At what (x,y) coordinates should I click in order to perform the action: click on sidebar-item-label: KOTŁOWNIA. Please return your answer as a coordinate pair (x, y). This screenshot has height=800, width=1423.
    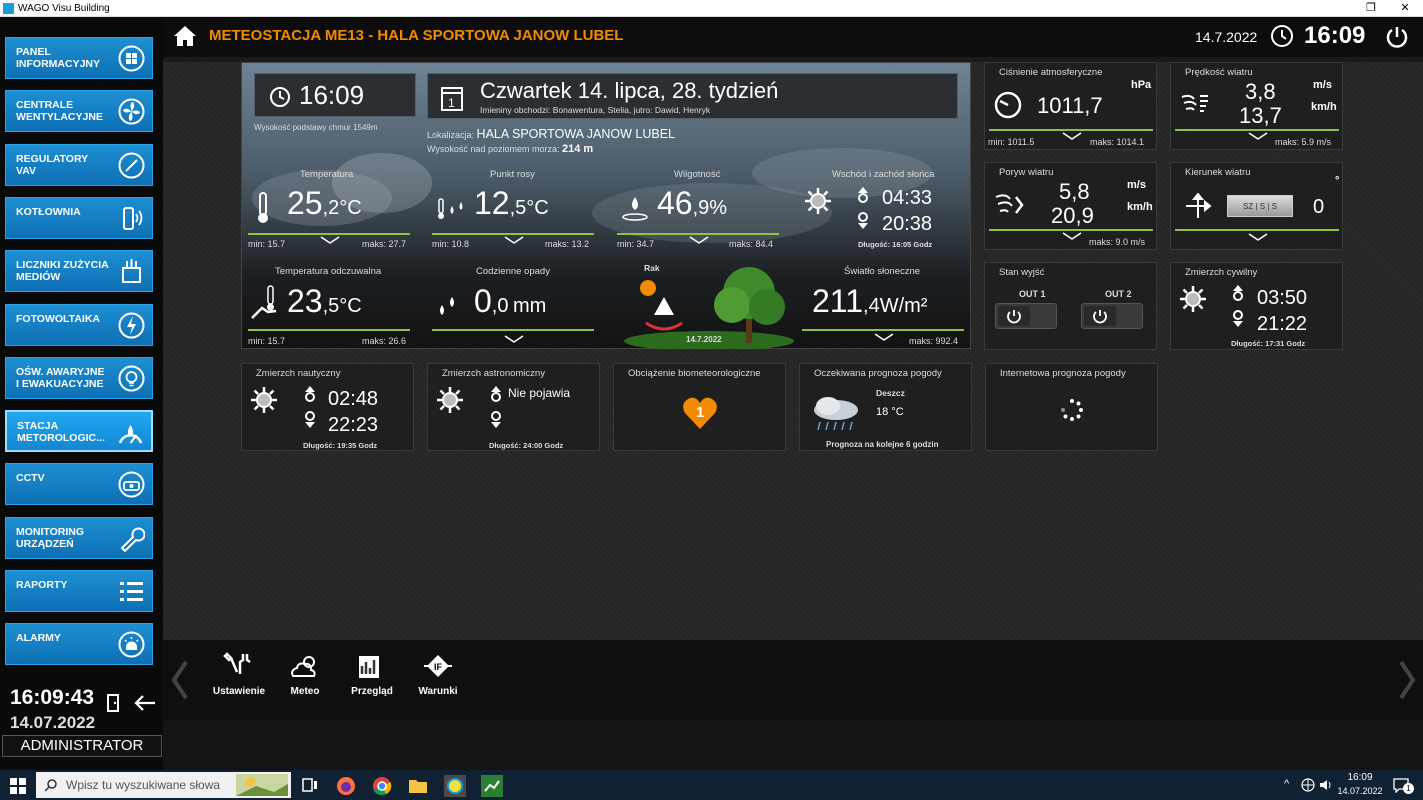
    Looking at the image, I should click on (48, 211).